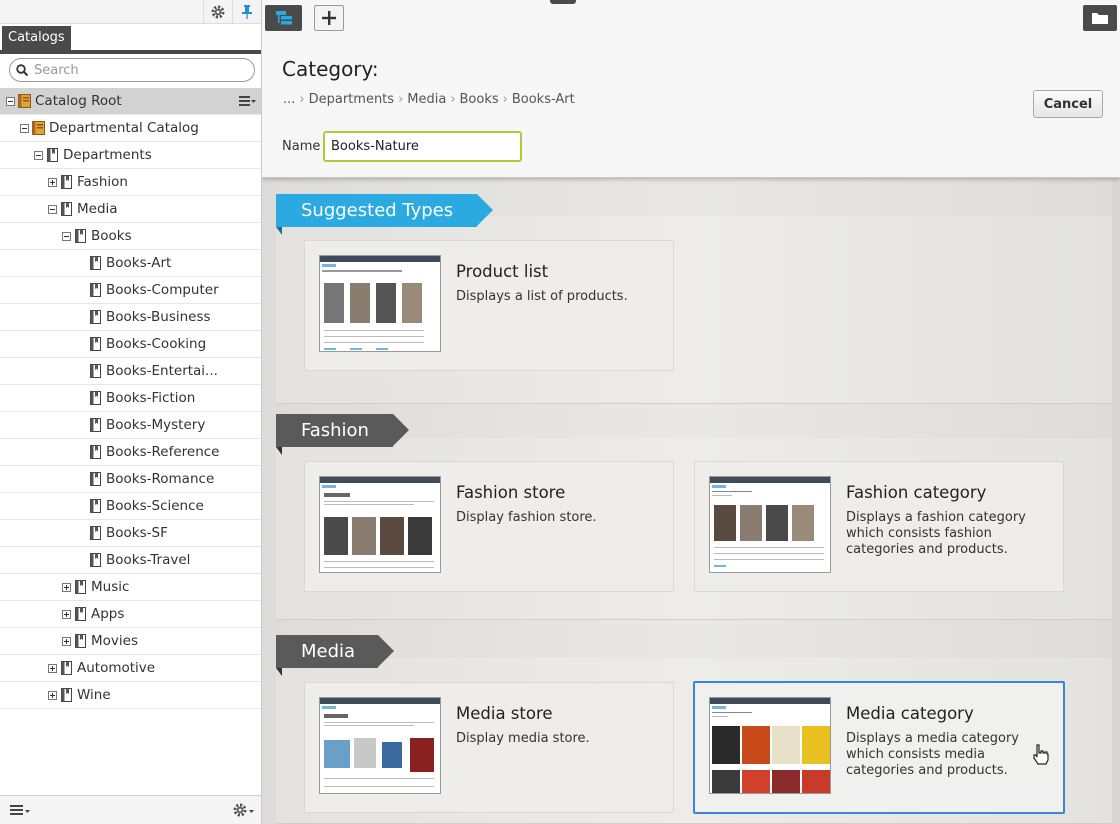  Describe the element at coordinates (130, 155) in the screenshot. I see `tree-item-departments: Departments` at that location.